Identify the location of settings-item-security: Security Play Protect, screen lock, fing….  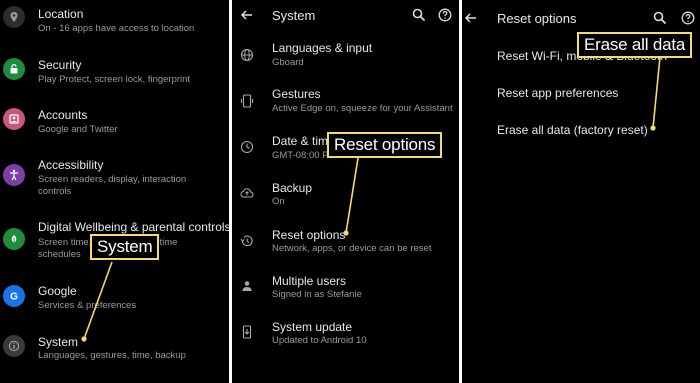
(114, 74).